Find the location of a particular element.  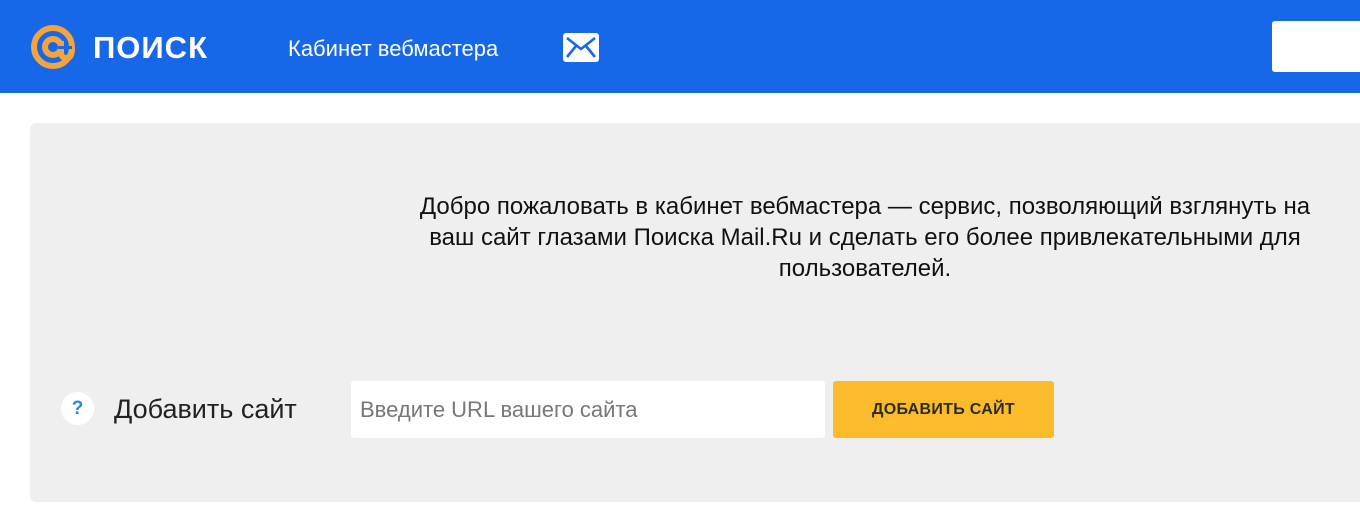

header-user-box is located at coordinates (1316, 46).